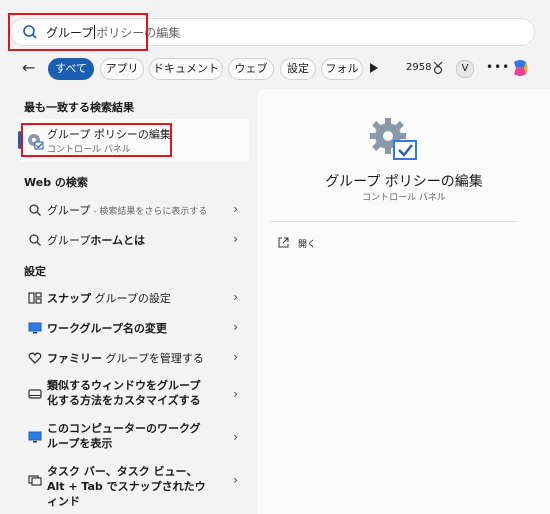 The width and height of the screenshot is (550, 514). Describe the element at coordinates (283, 242) in the screenshot. I see `open-external-icon` at that location.